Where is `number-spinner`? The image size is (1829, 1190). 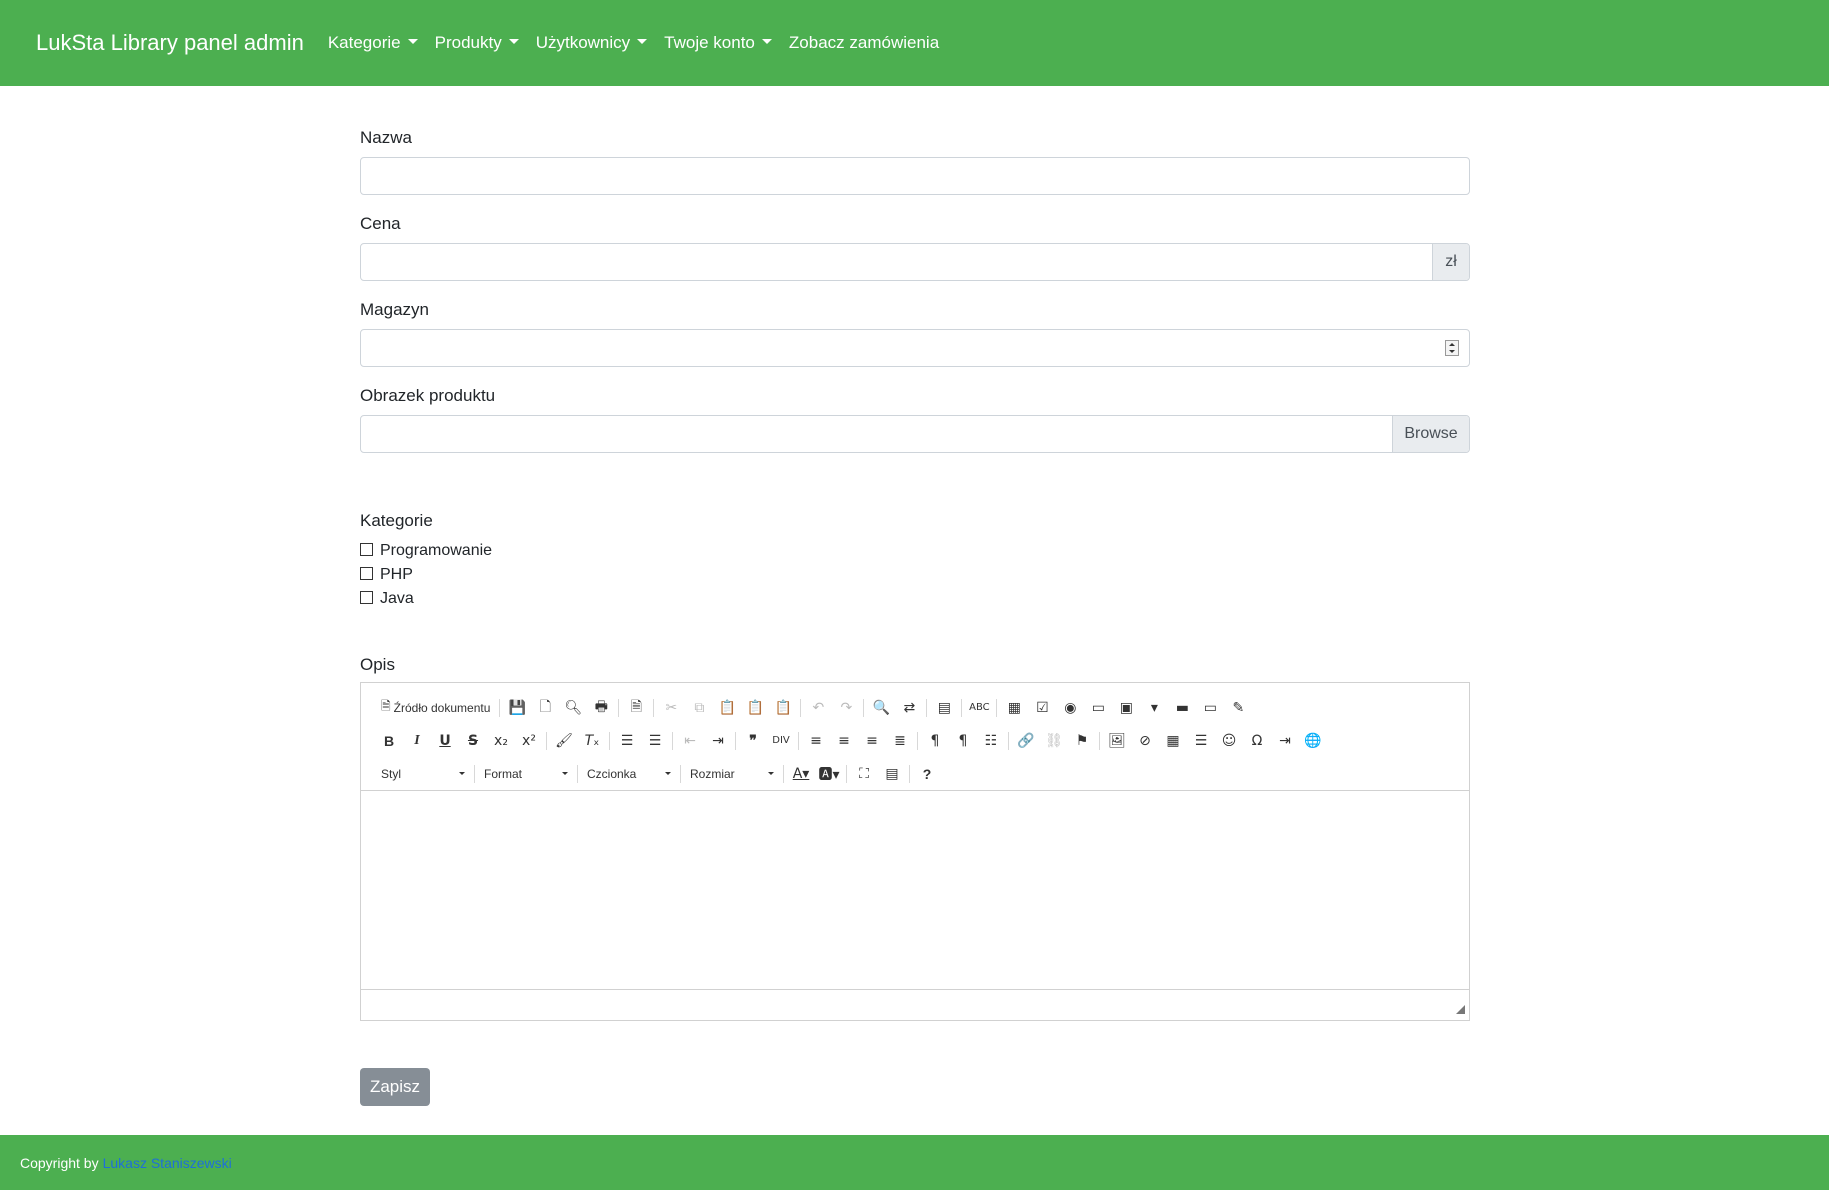 number-spinner is located at coordinates (1452, 348).